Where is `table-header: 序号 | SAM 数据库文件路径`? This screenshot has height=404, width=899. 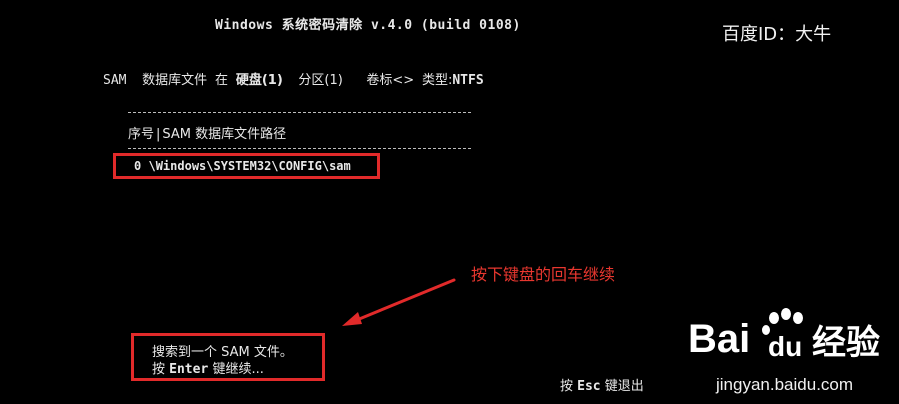 table-header: 序号 | SAM 数据库文件路径 is located at coordinates (207, 132).